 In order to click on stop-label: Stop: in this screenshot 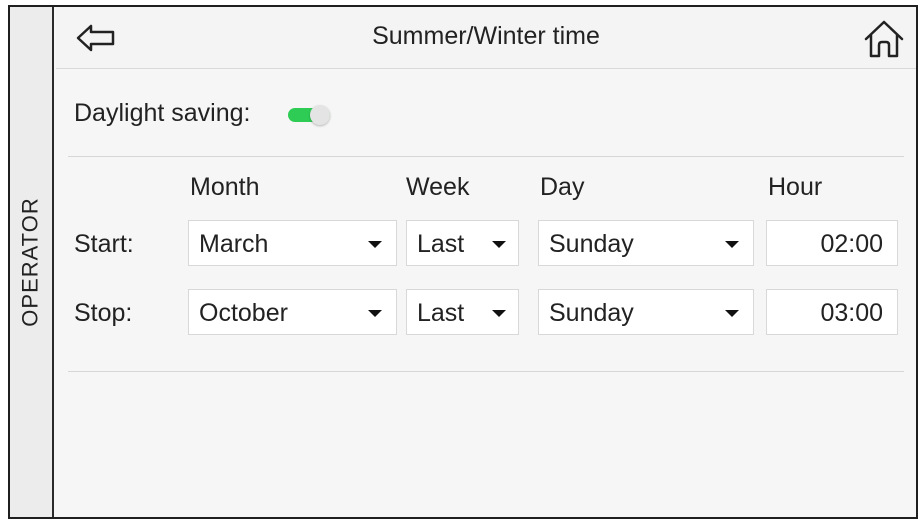, I will do `click(103, 313)`.